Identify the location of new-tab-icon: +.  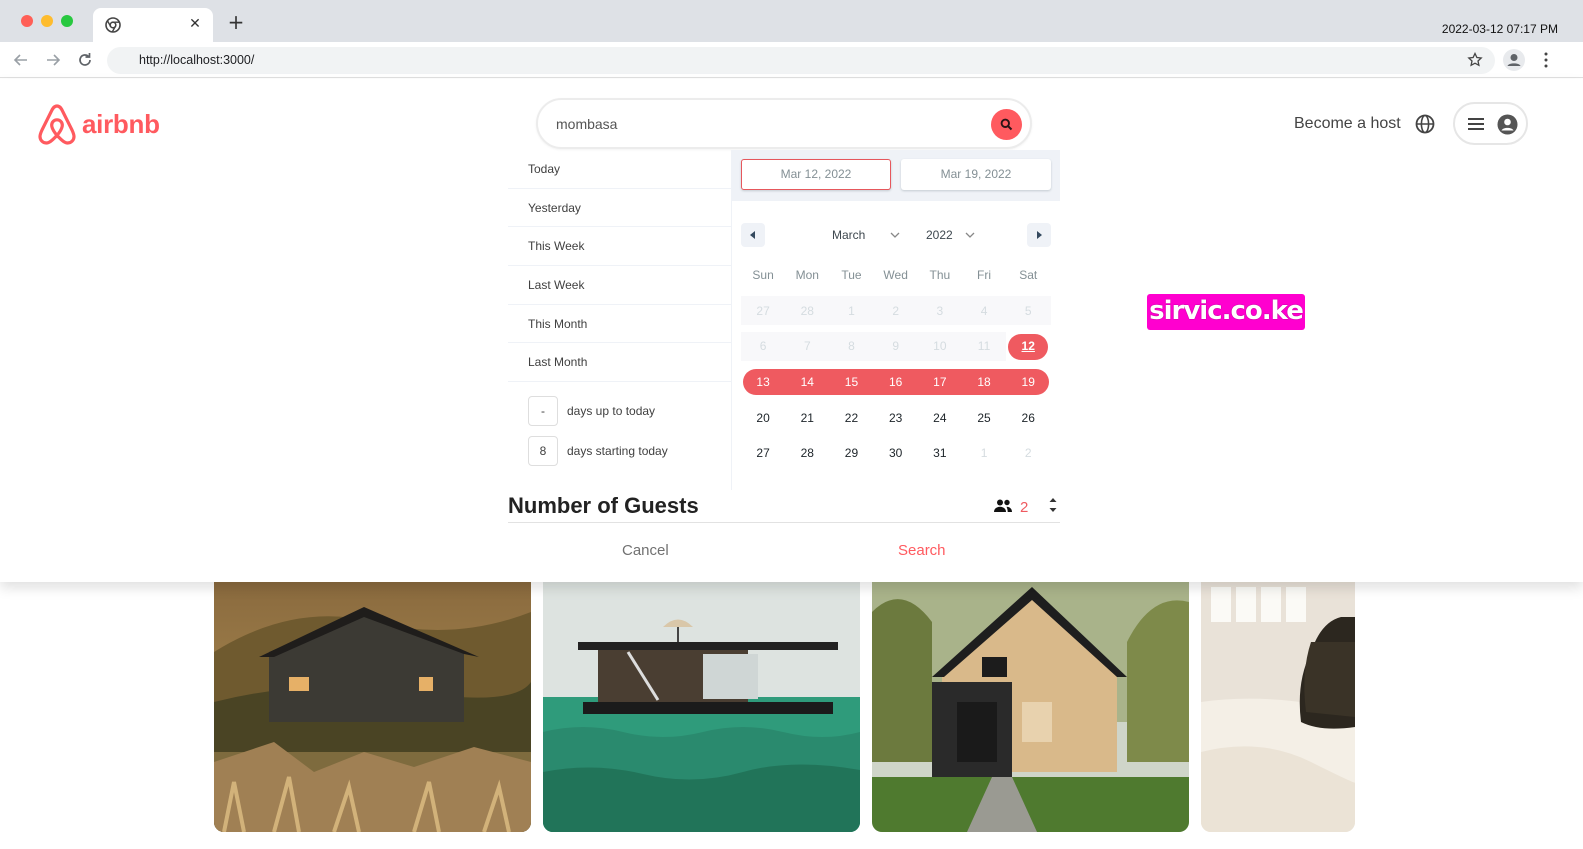
(236, 22).